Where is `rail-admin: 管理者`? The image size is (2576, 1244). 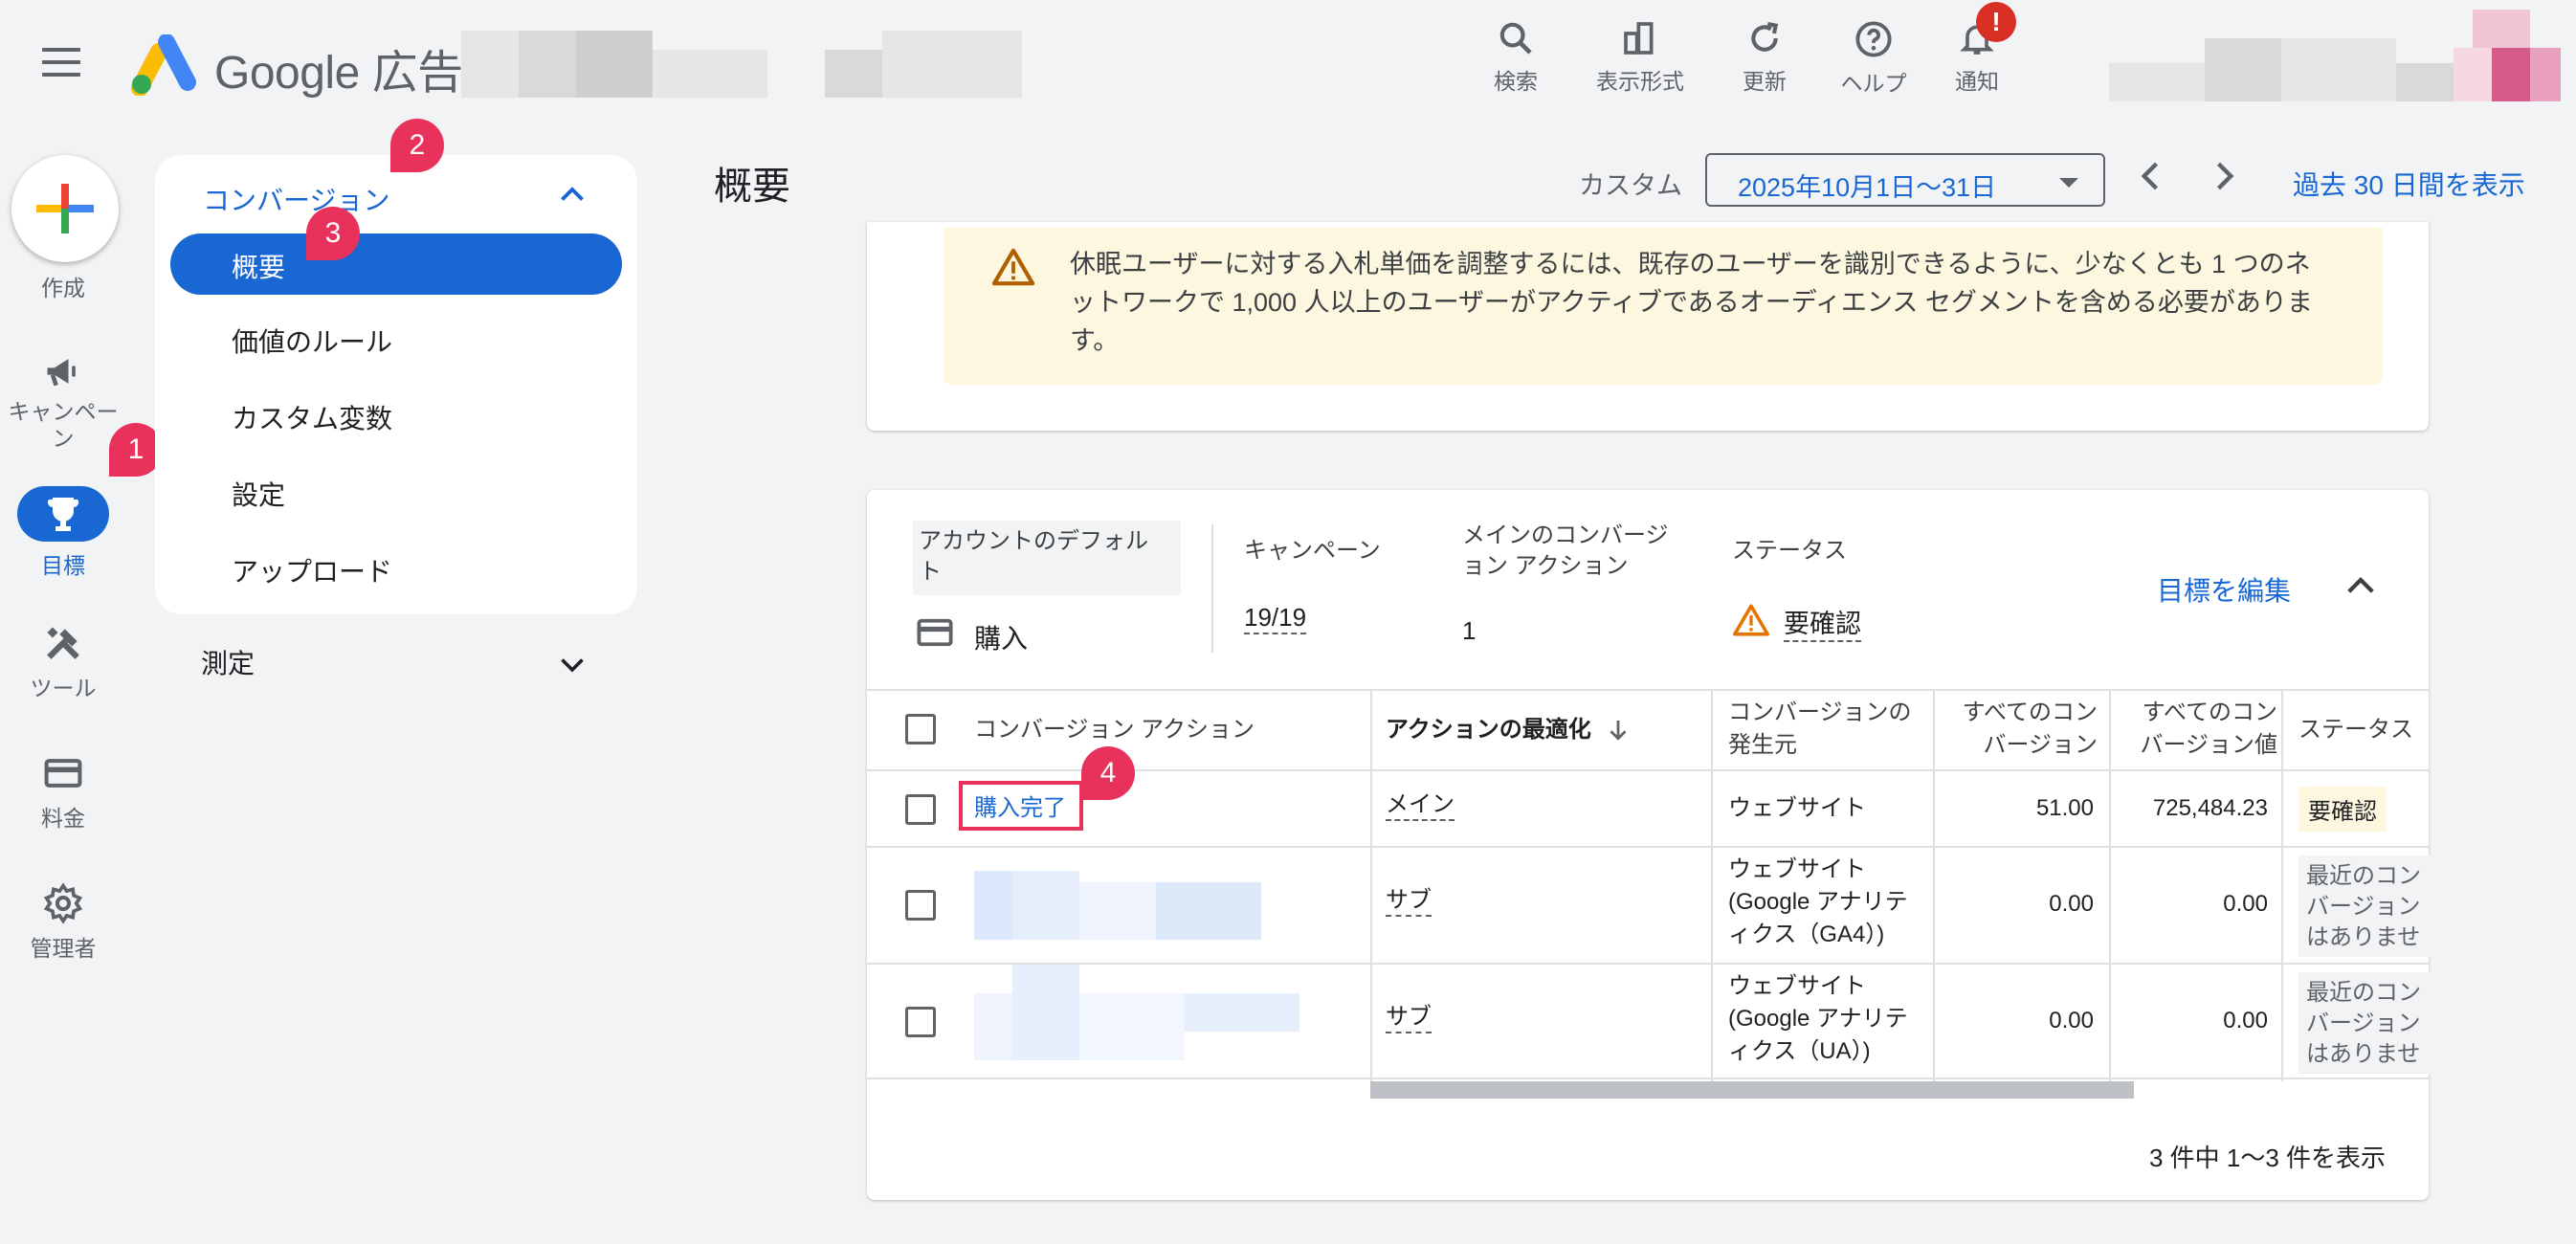 rail-admin: 管理者 is located at coordinates (63, 922).